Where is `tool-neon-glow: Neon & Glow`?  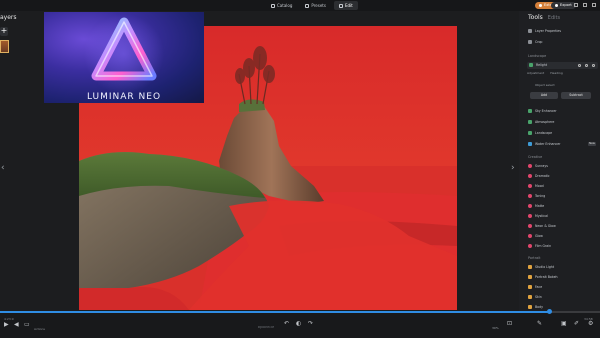
tool-neon-glow: Neon & Glow is located at coordinates (542, 226).